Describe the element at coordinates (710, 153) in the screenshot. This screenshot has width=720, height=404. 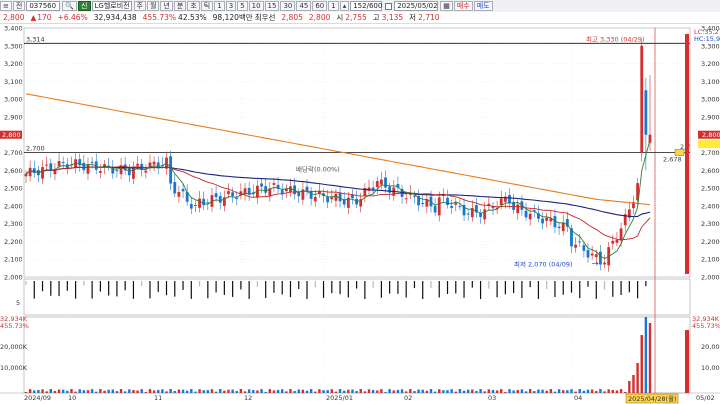
I see `price-tick-label-right: 2,700` at that location.